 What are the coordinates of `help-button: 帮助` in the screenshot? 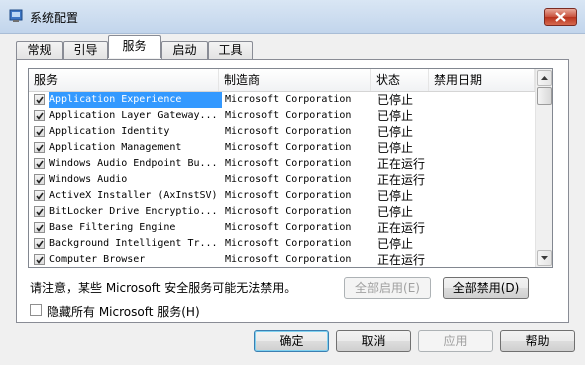 It's located at (537, 341).